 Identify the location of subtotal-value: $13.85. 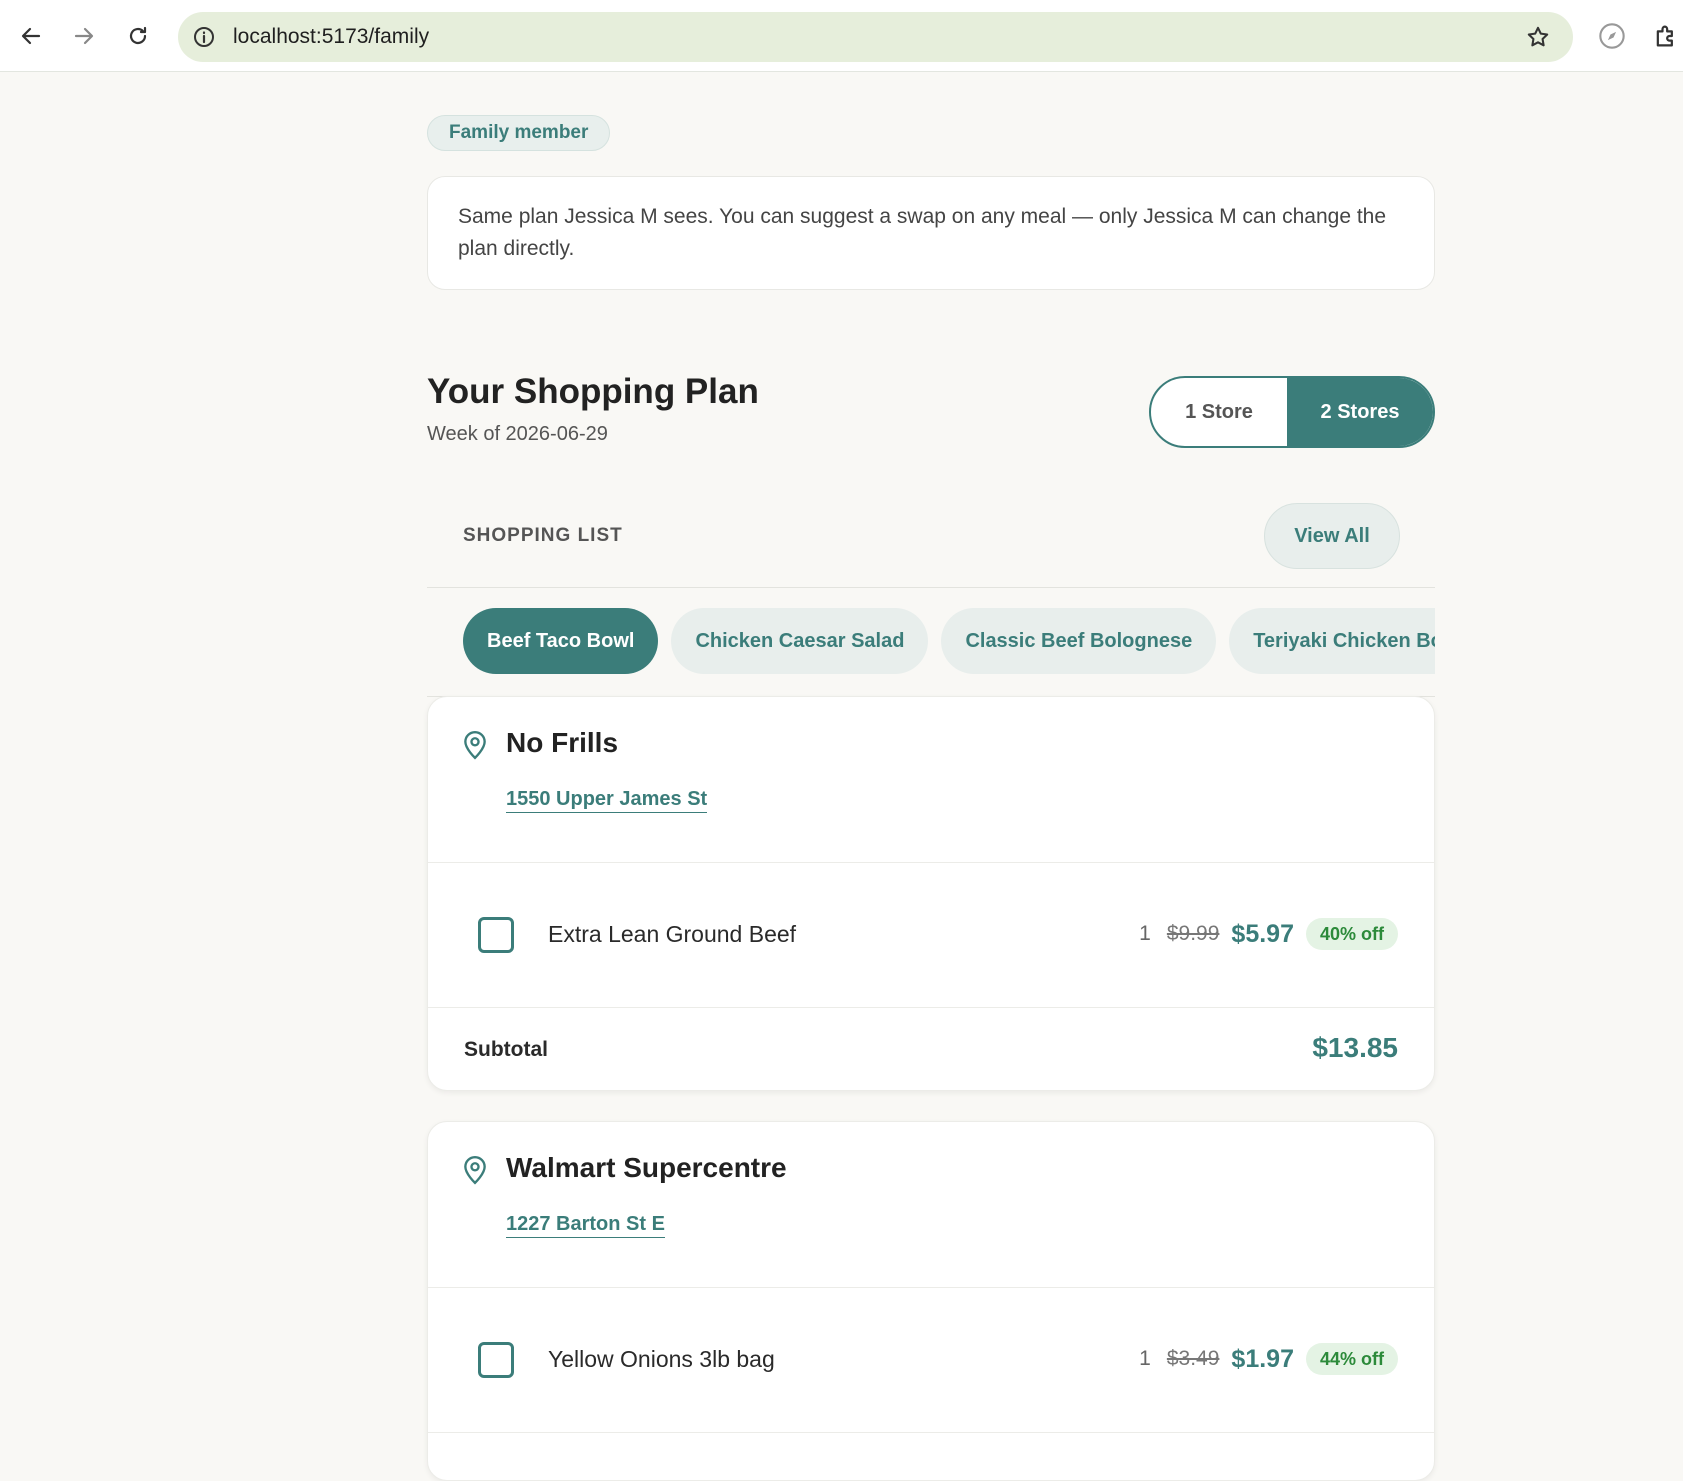
(1355, 1047).